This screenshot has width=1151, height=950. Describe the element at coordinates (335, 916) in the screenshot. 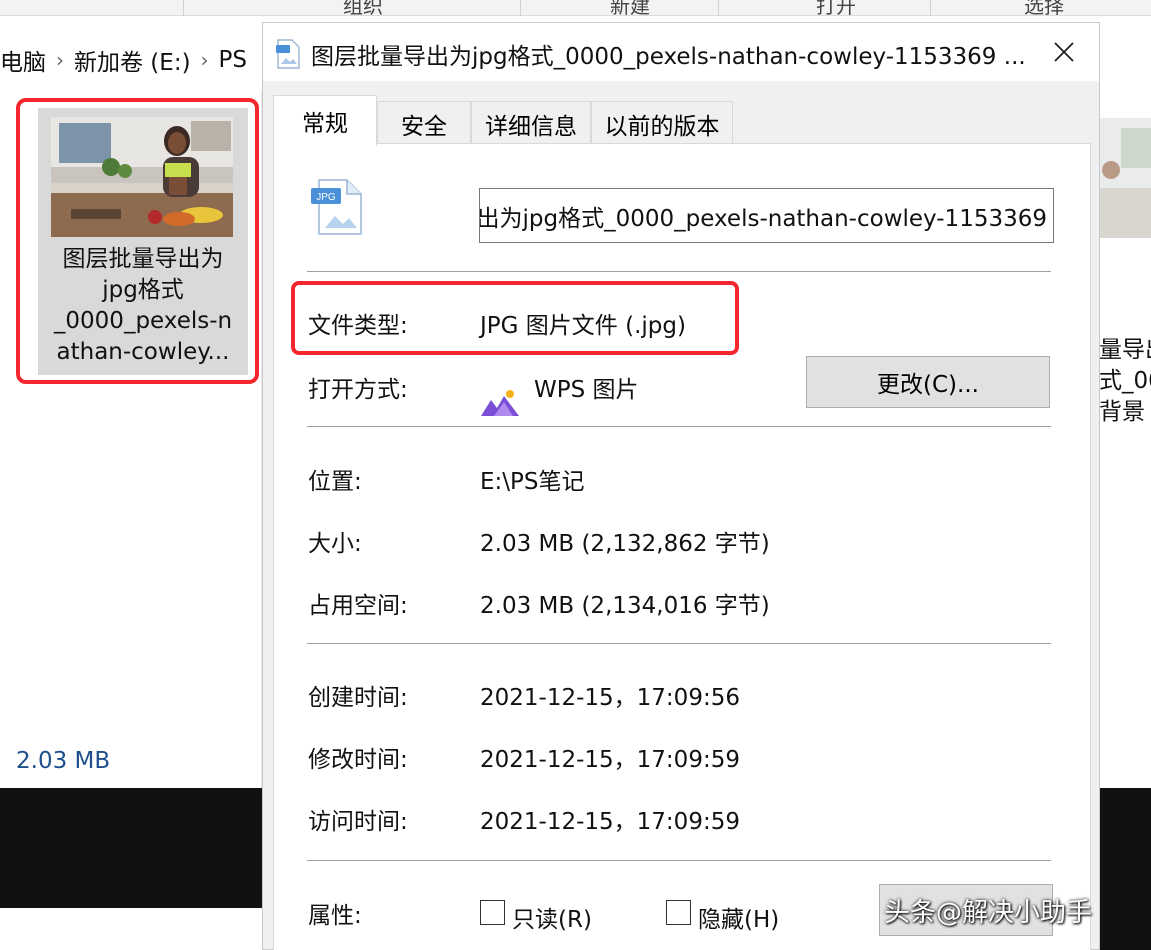

I see `attributes-label: 属性:` at that location.